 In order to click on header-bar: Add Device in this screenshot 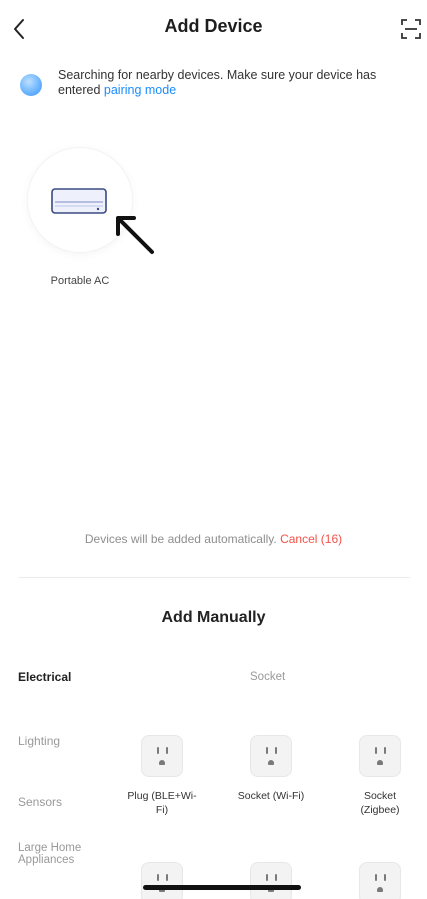, I will do `click(213, 29)`.